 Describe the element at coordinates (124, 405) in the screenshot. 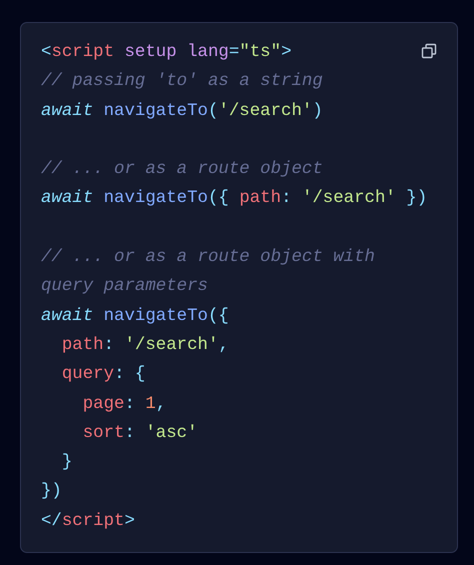

I see `code-line: page: 1,` at that location.